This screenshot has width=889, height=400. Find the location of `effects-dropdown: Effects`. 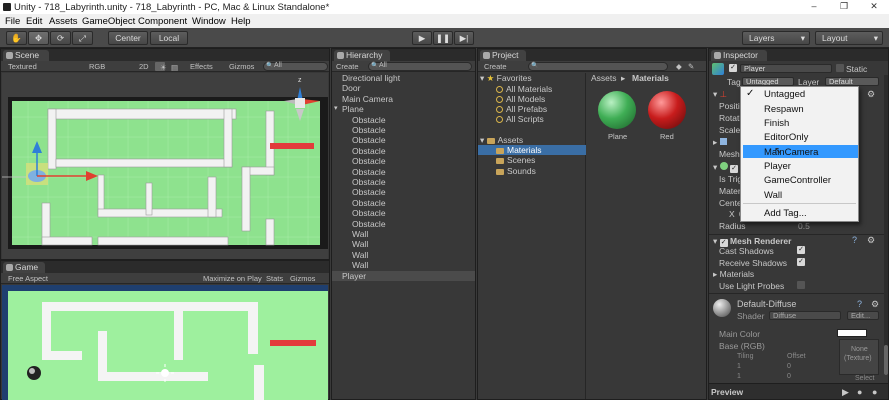

effects-dropdown: Effects is located at coordinates (201, 66).